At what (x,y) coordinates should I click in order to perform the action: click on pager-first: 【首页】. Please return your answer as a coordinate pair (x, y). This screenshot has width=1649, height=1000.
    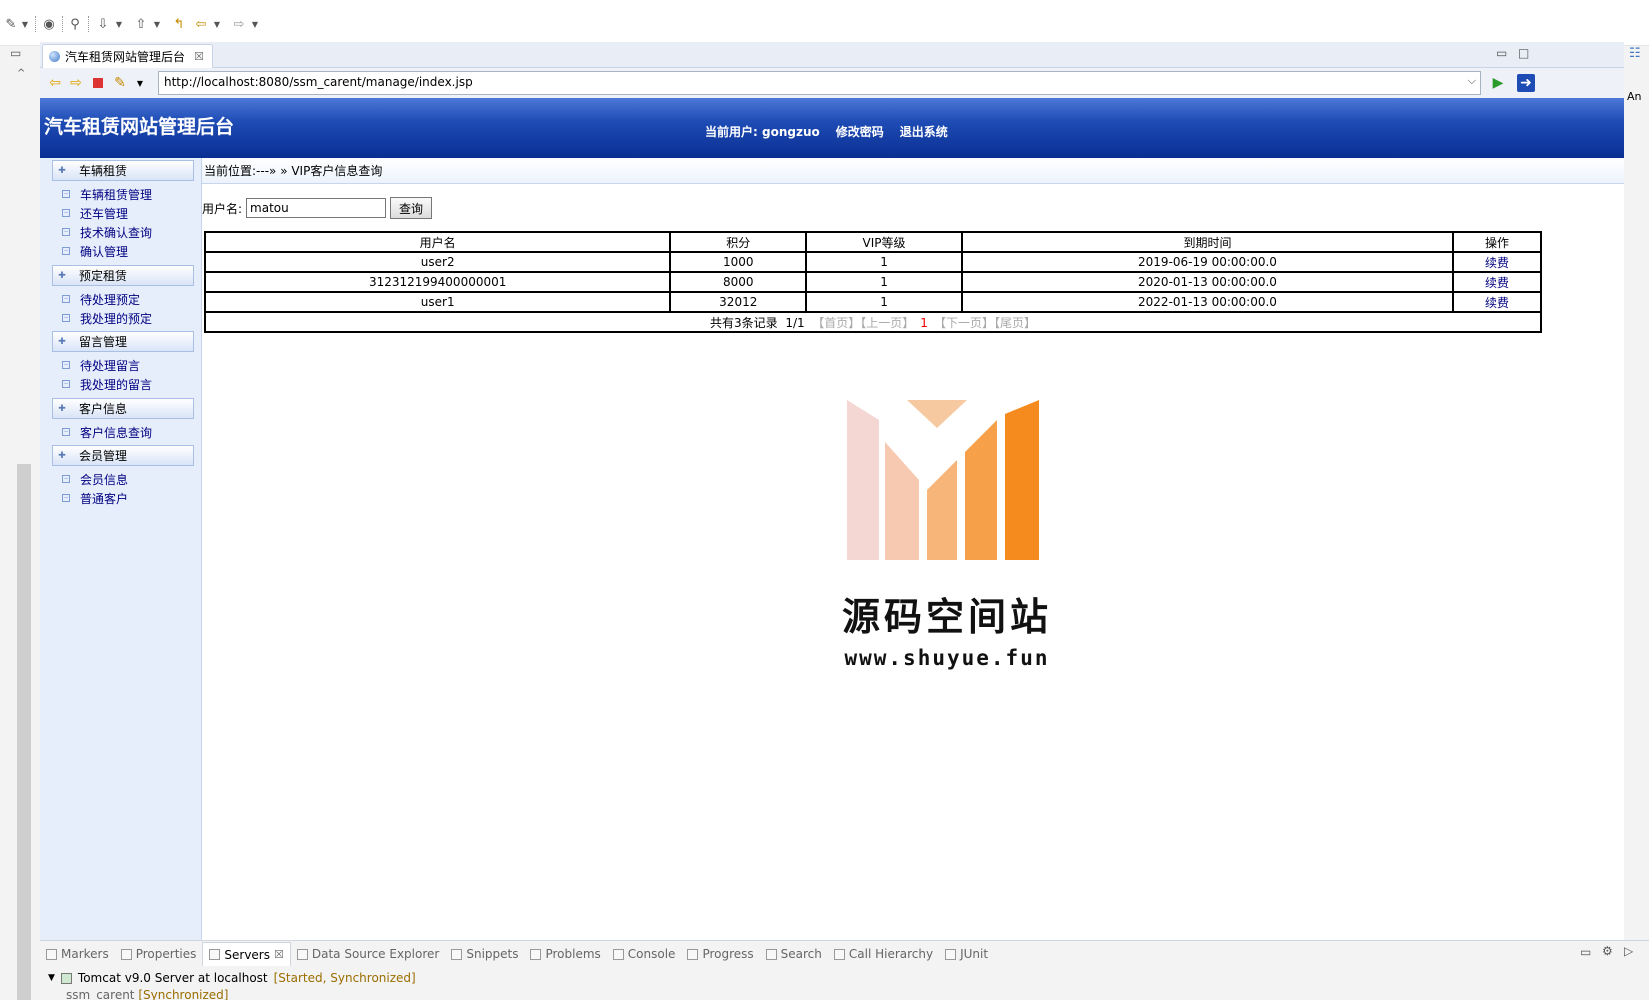
    Looking at the image, I should click on (836, 323).